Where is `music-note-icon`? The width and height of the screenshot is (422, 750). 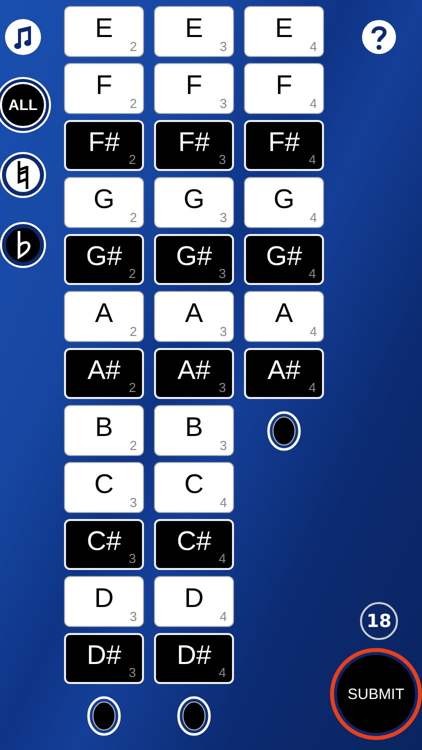 music-note-icon is located at coordinates (23, 37).